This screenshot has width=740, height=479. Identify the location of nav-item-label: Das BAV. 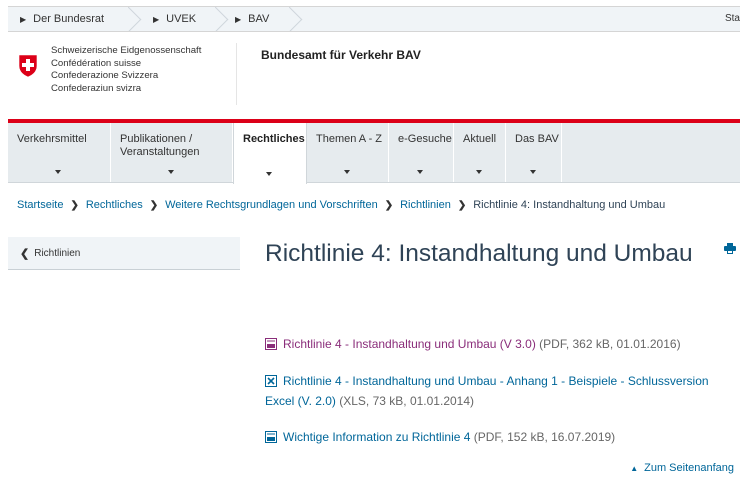
(537, 139).